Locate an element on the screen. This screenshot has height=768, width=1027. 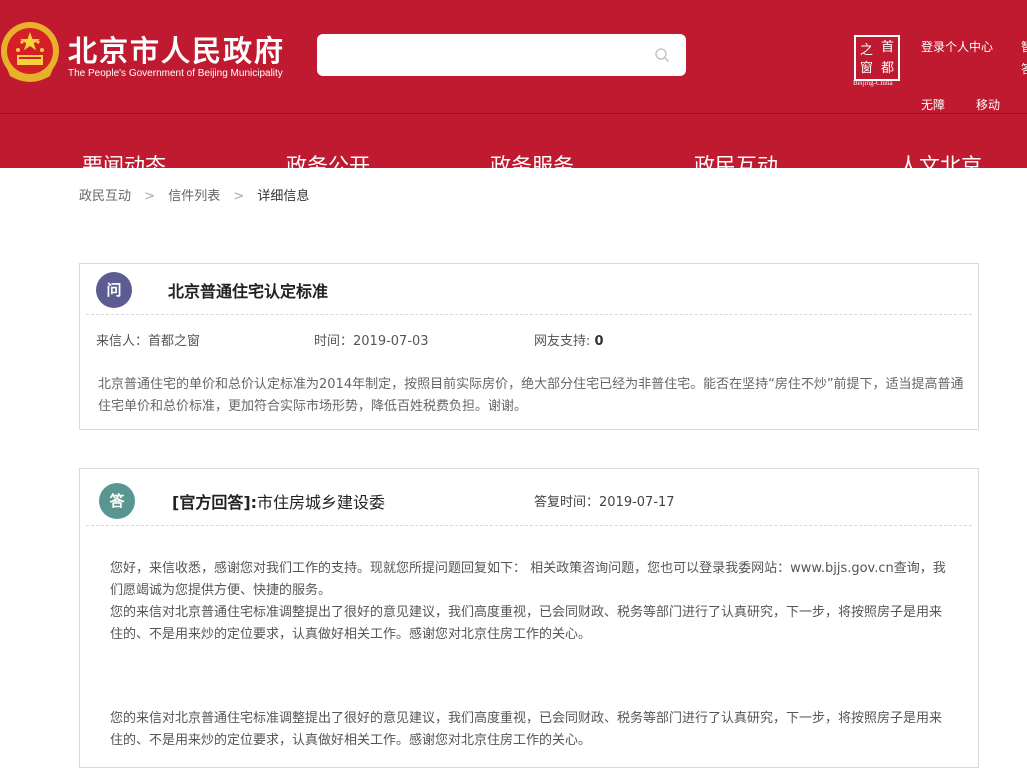
logo-char: 都 is located at coordinates (887, 68).